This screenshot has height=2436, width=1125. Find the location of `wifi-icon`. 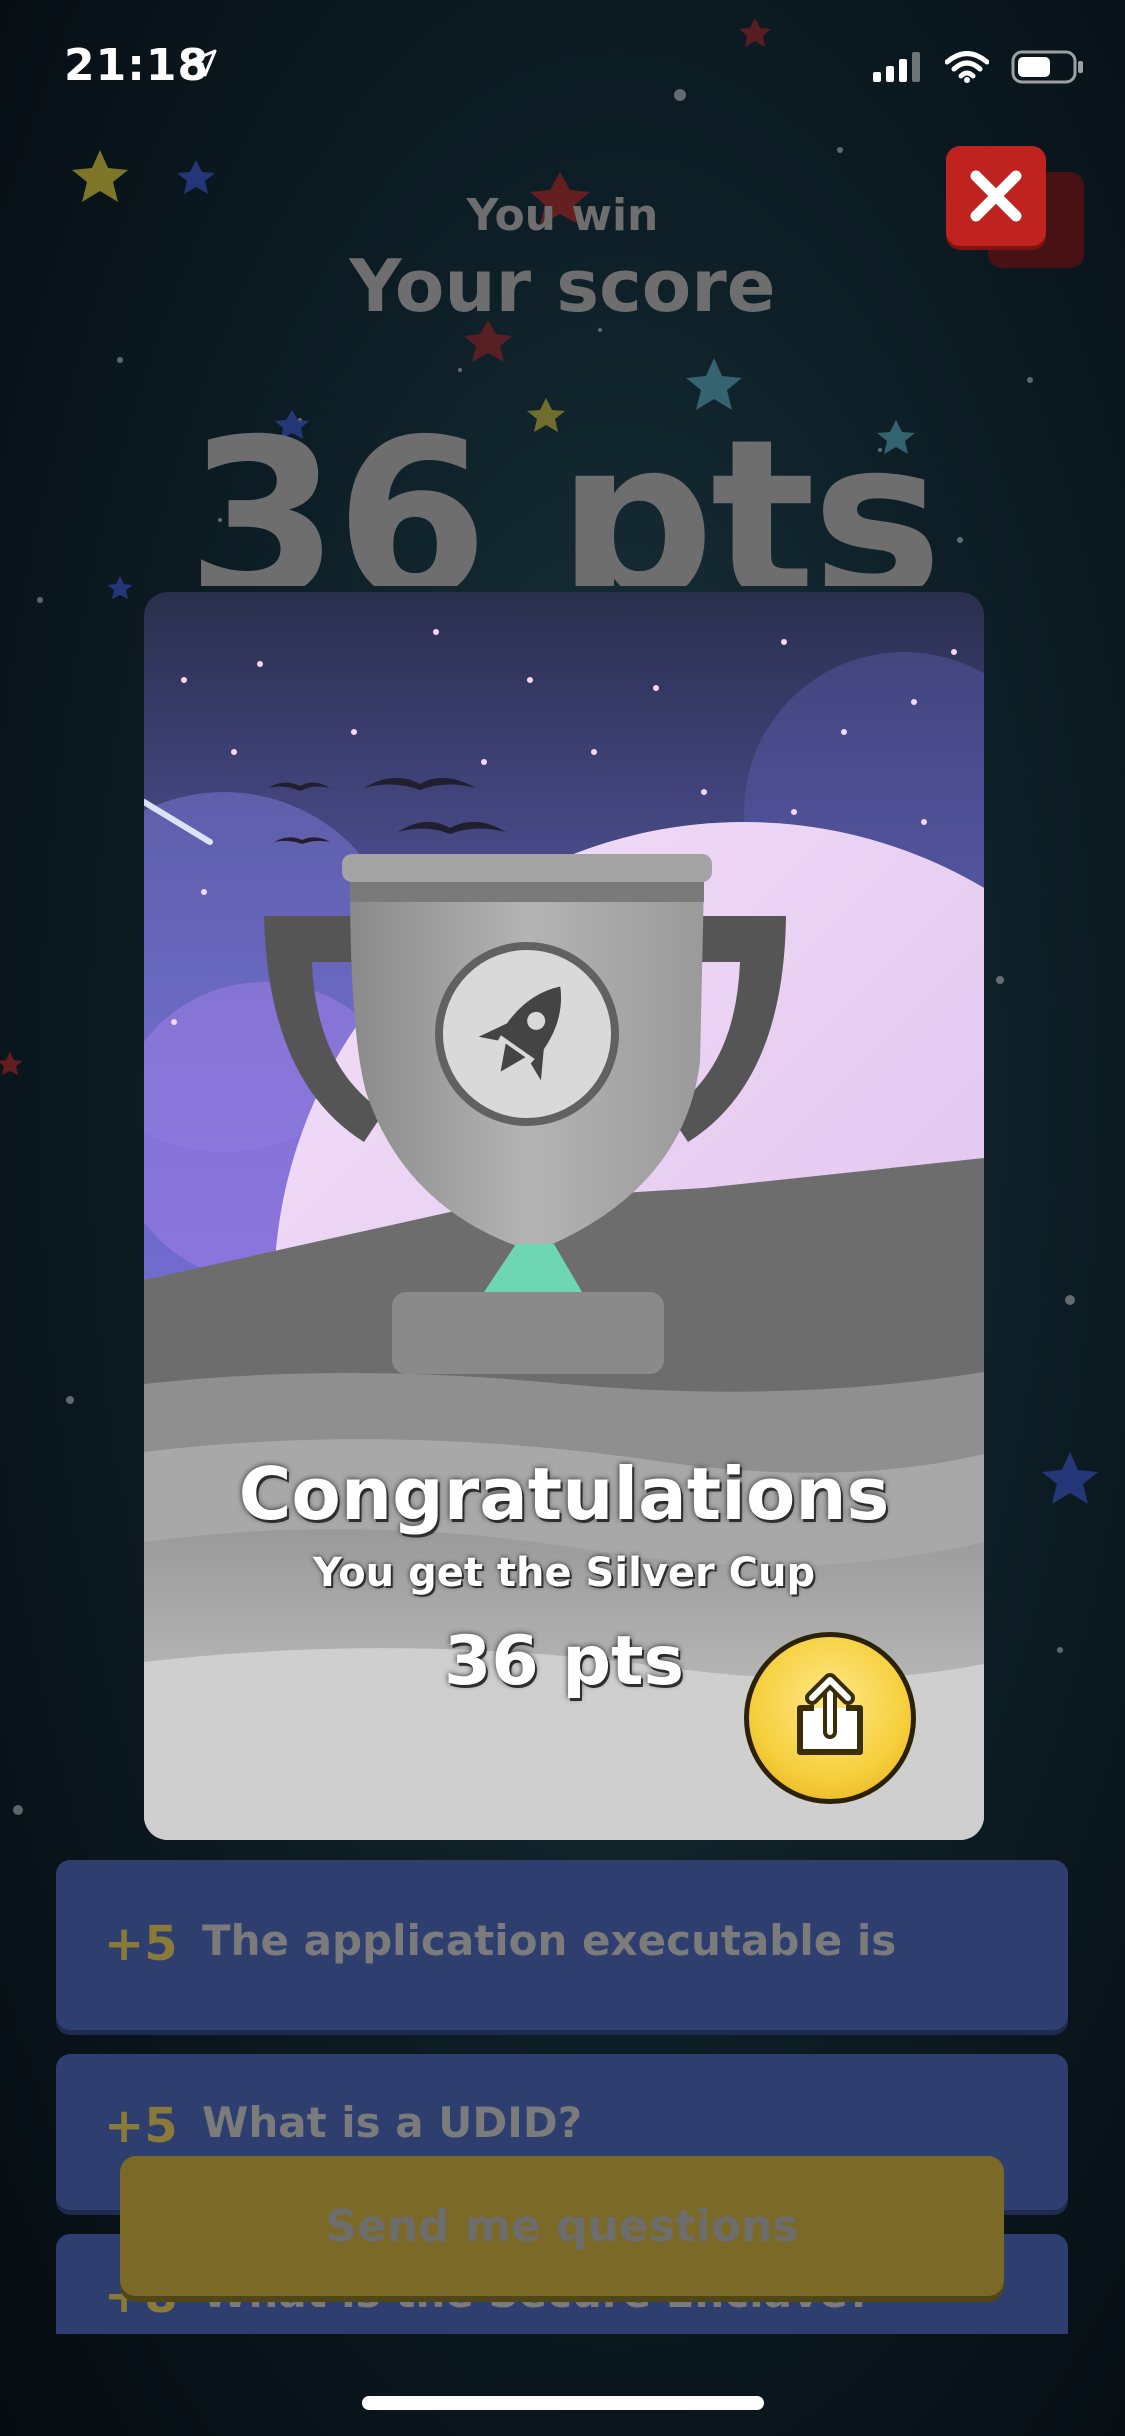

wifi-icon is located at coordinates (967, 69).